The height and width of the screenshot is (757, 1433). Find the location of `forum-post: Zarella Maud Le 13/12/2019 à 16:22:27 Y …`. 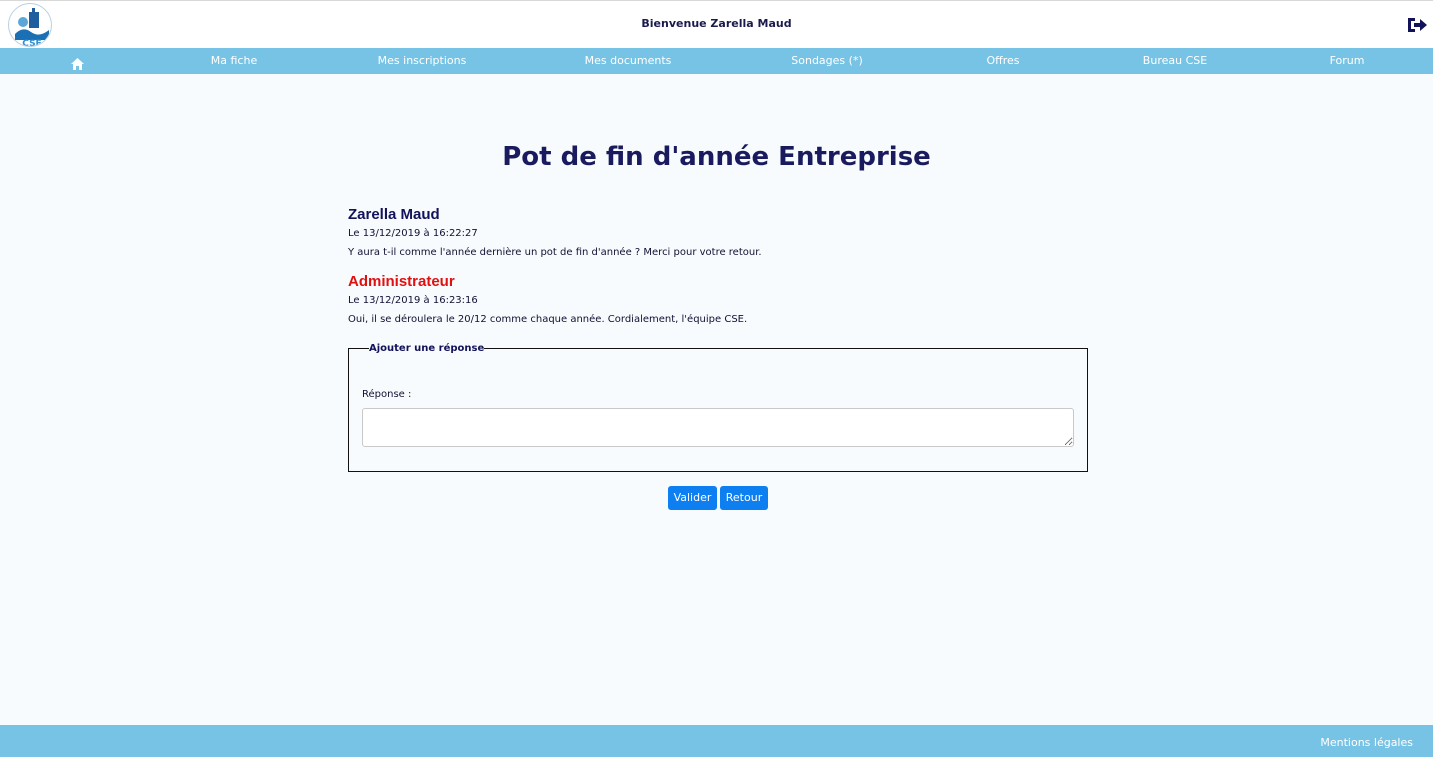

forum-post: Zarella Maud Le 13/12/2019 à 16:22:27 Y … is located at coordinates (718, 232).